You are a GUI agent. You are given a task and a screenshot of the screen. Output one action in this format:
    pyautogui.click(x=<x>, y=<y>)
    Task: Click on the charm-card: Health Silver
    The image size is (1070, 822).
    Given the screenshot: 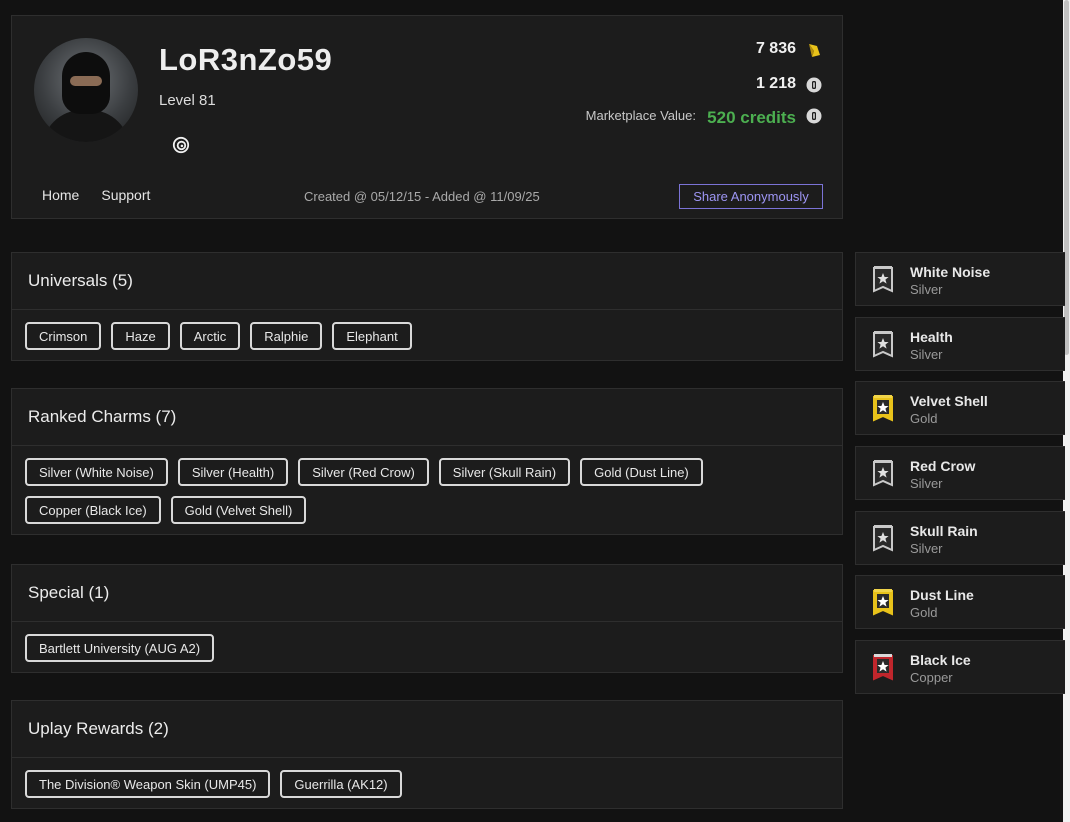 What is the action you would take?
    pyautogui.click(x=960, y=344)
    